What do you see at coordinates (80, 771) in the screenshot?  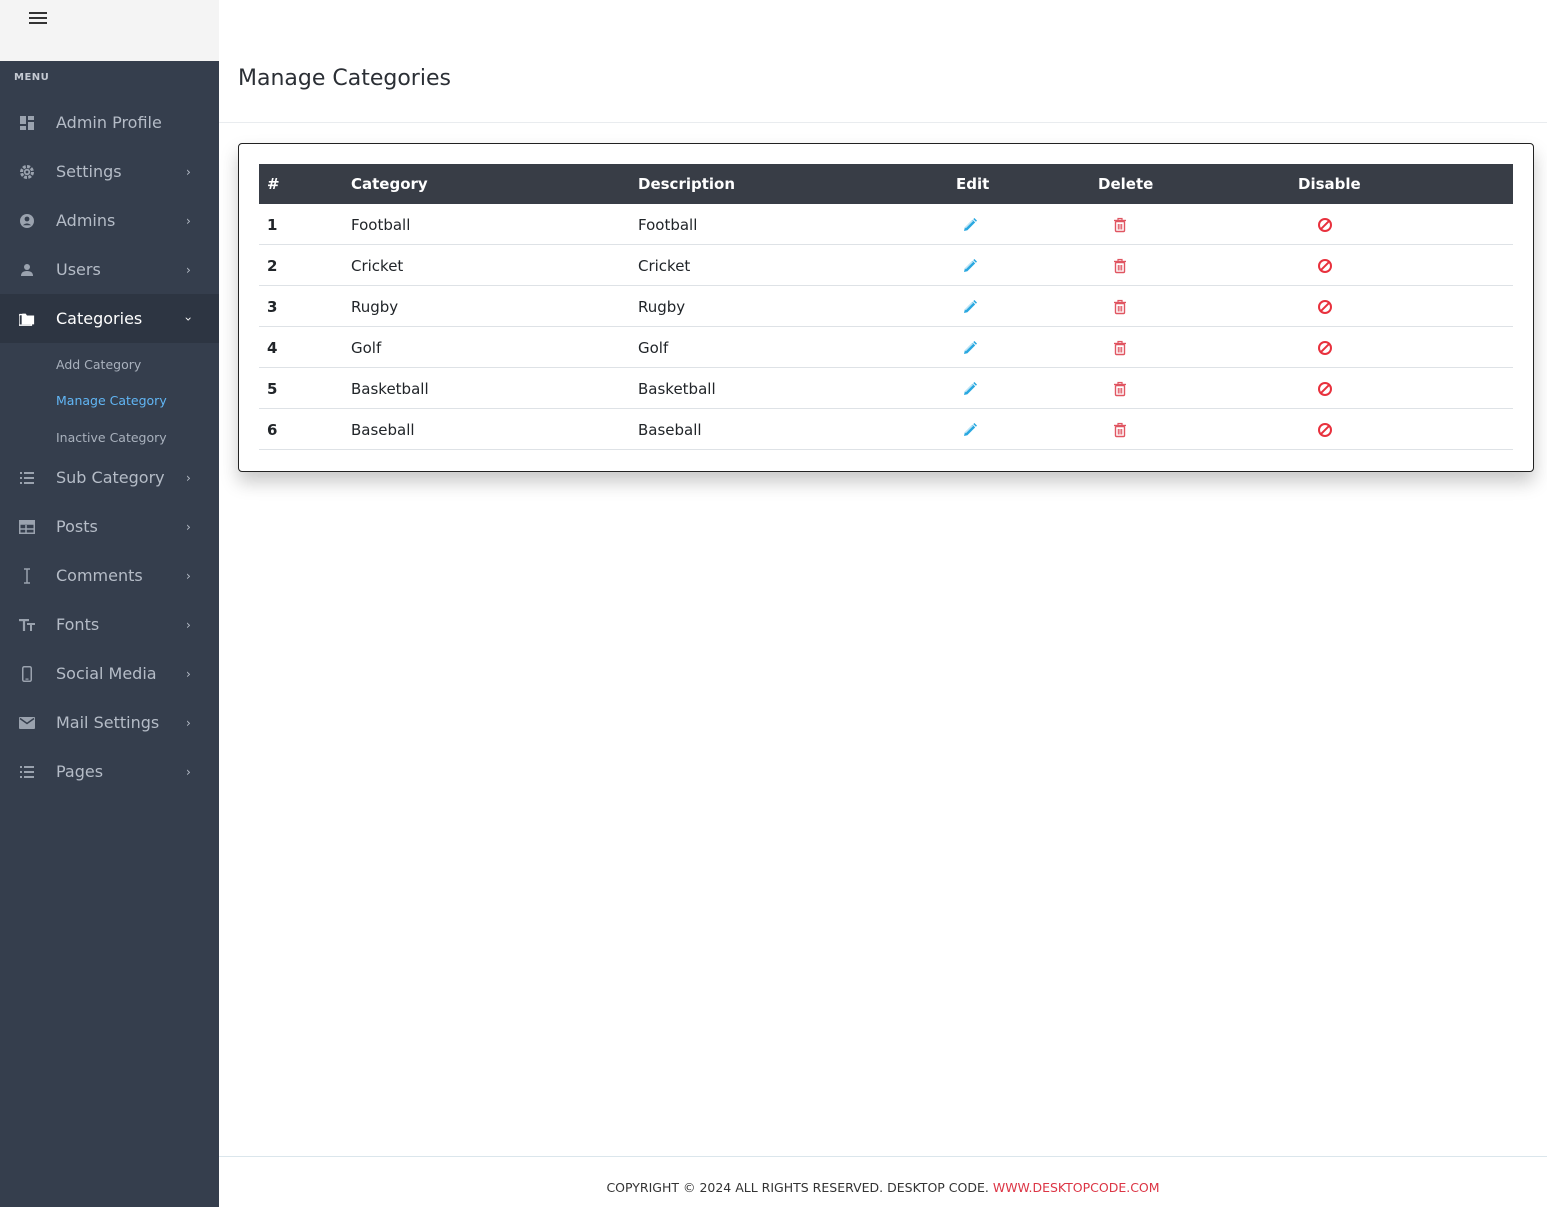 I see `sidebar-item-label: Pages` at bounding box center [80, 771].